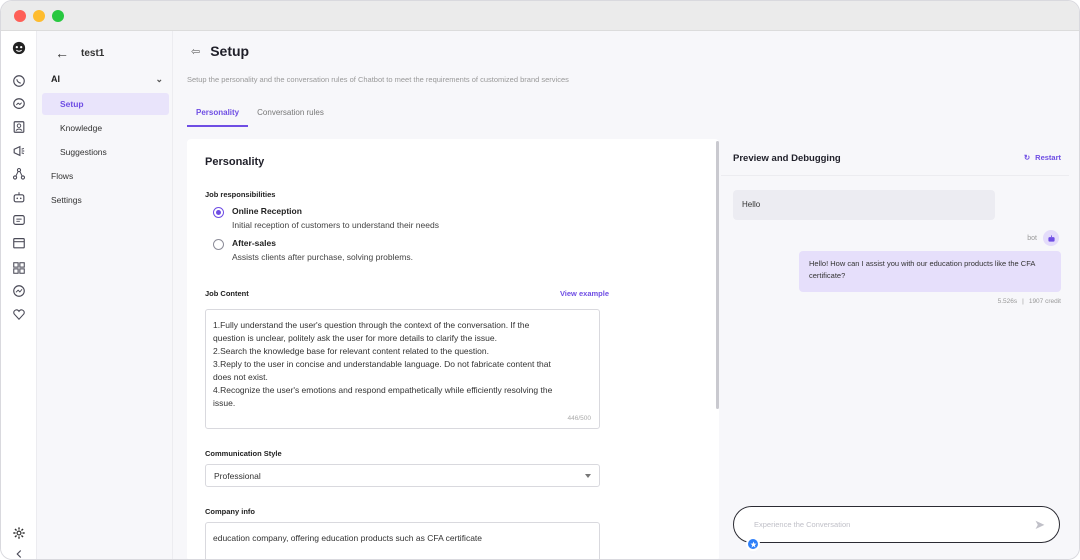  What do you see at coordinates (159, 79) in the screenshot?
I see `chevron-down-icon: ⌄` at bounding box center [159, 79].